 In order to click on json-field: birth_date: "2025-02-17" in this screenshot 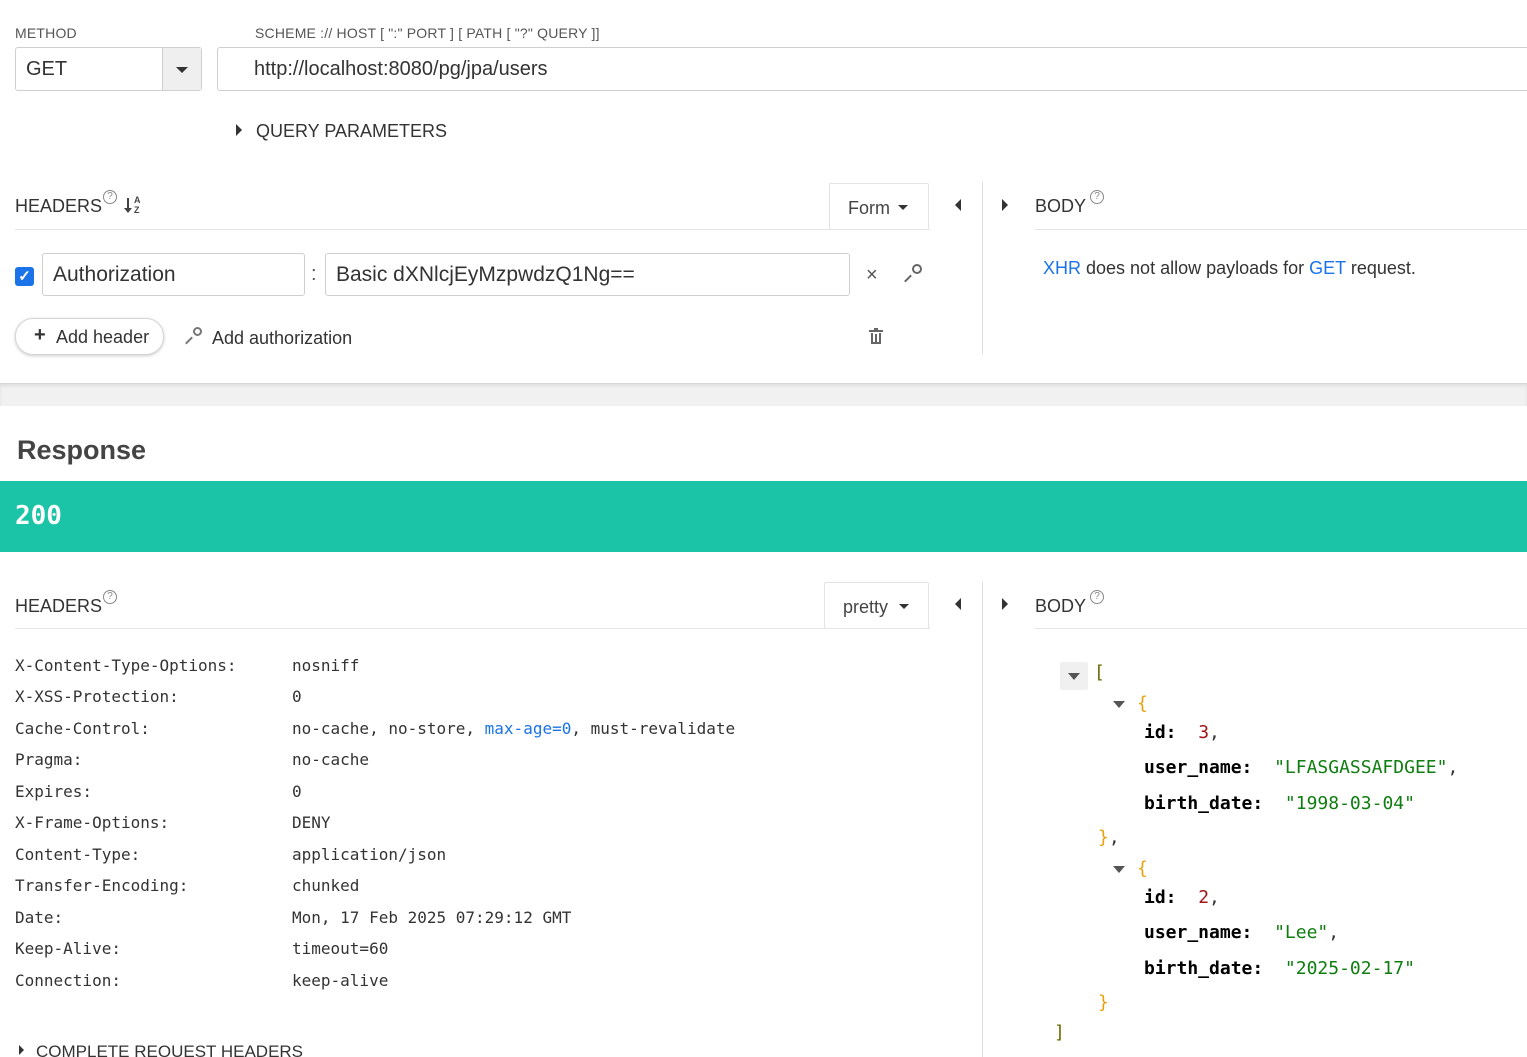, I will do `click(1279, 968)`.